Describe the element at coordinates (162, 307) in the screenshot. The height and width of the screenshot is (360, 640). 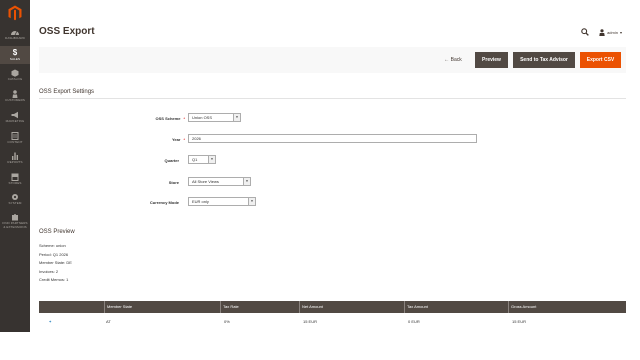
I see `column-header-member-state: Member State` at that location.